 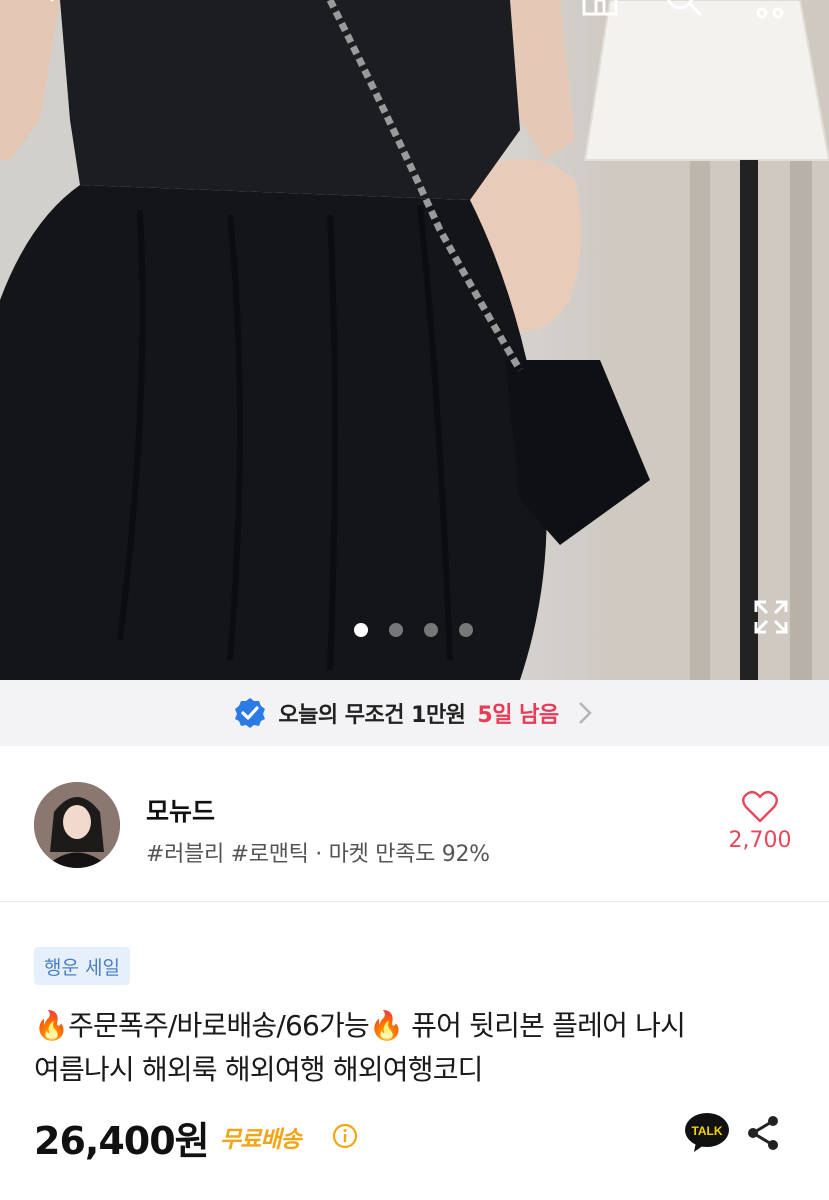 What do you see at coordinates (414, 824) in the screenshot?
I see `shop-info-row: 모뉴드 #러블리 #로맨틱 · 마켓 만족도 92% 2,700` at bounding box center [414, 824].